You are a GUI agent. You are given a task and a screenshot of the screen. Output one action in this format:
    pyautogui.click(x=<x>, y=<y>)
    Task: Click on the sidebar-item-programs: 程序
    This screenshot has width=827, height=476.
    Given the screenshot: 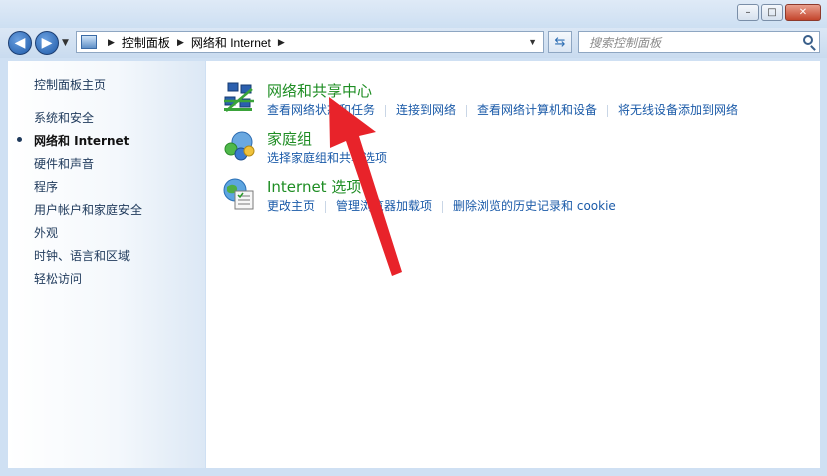 What is the action you would take?
    pyautogui.click(x=46, y=186)
    